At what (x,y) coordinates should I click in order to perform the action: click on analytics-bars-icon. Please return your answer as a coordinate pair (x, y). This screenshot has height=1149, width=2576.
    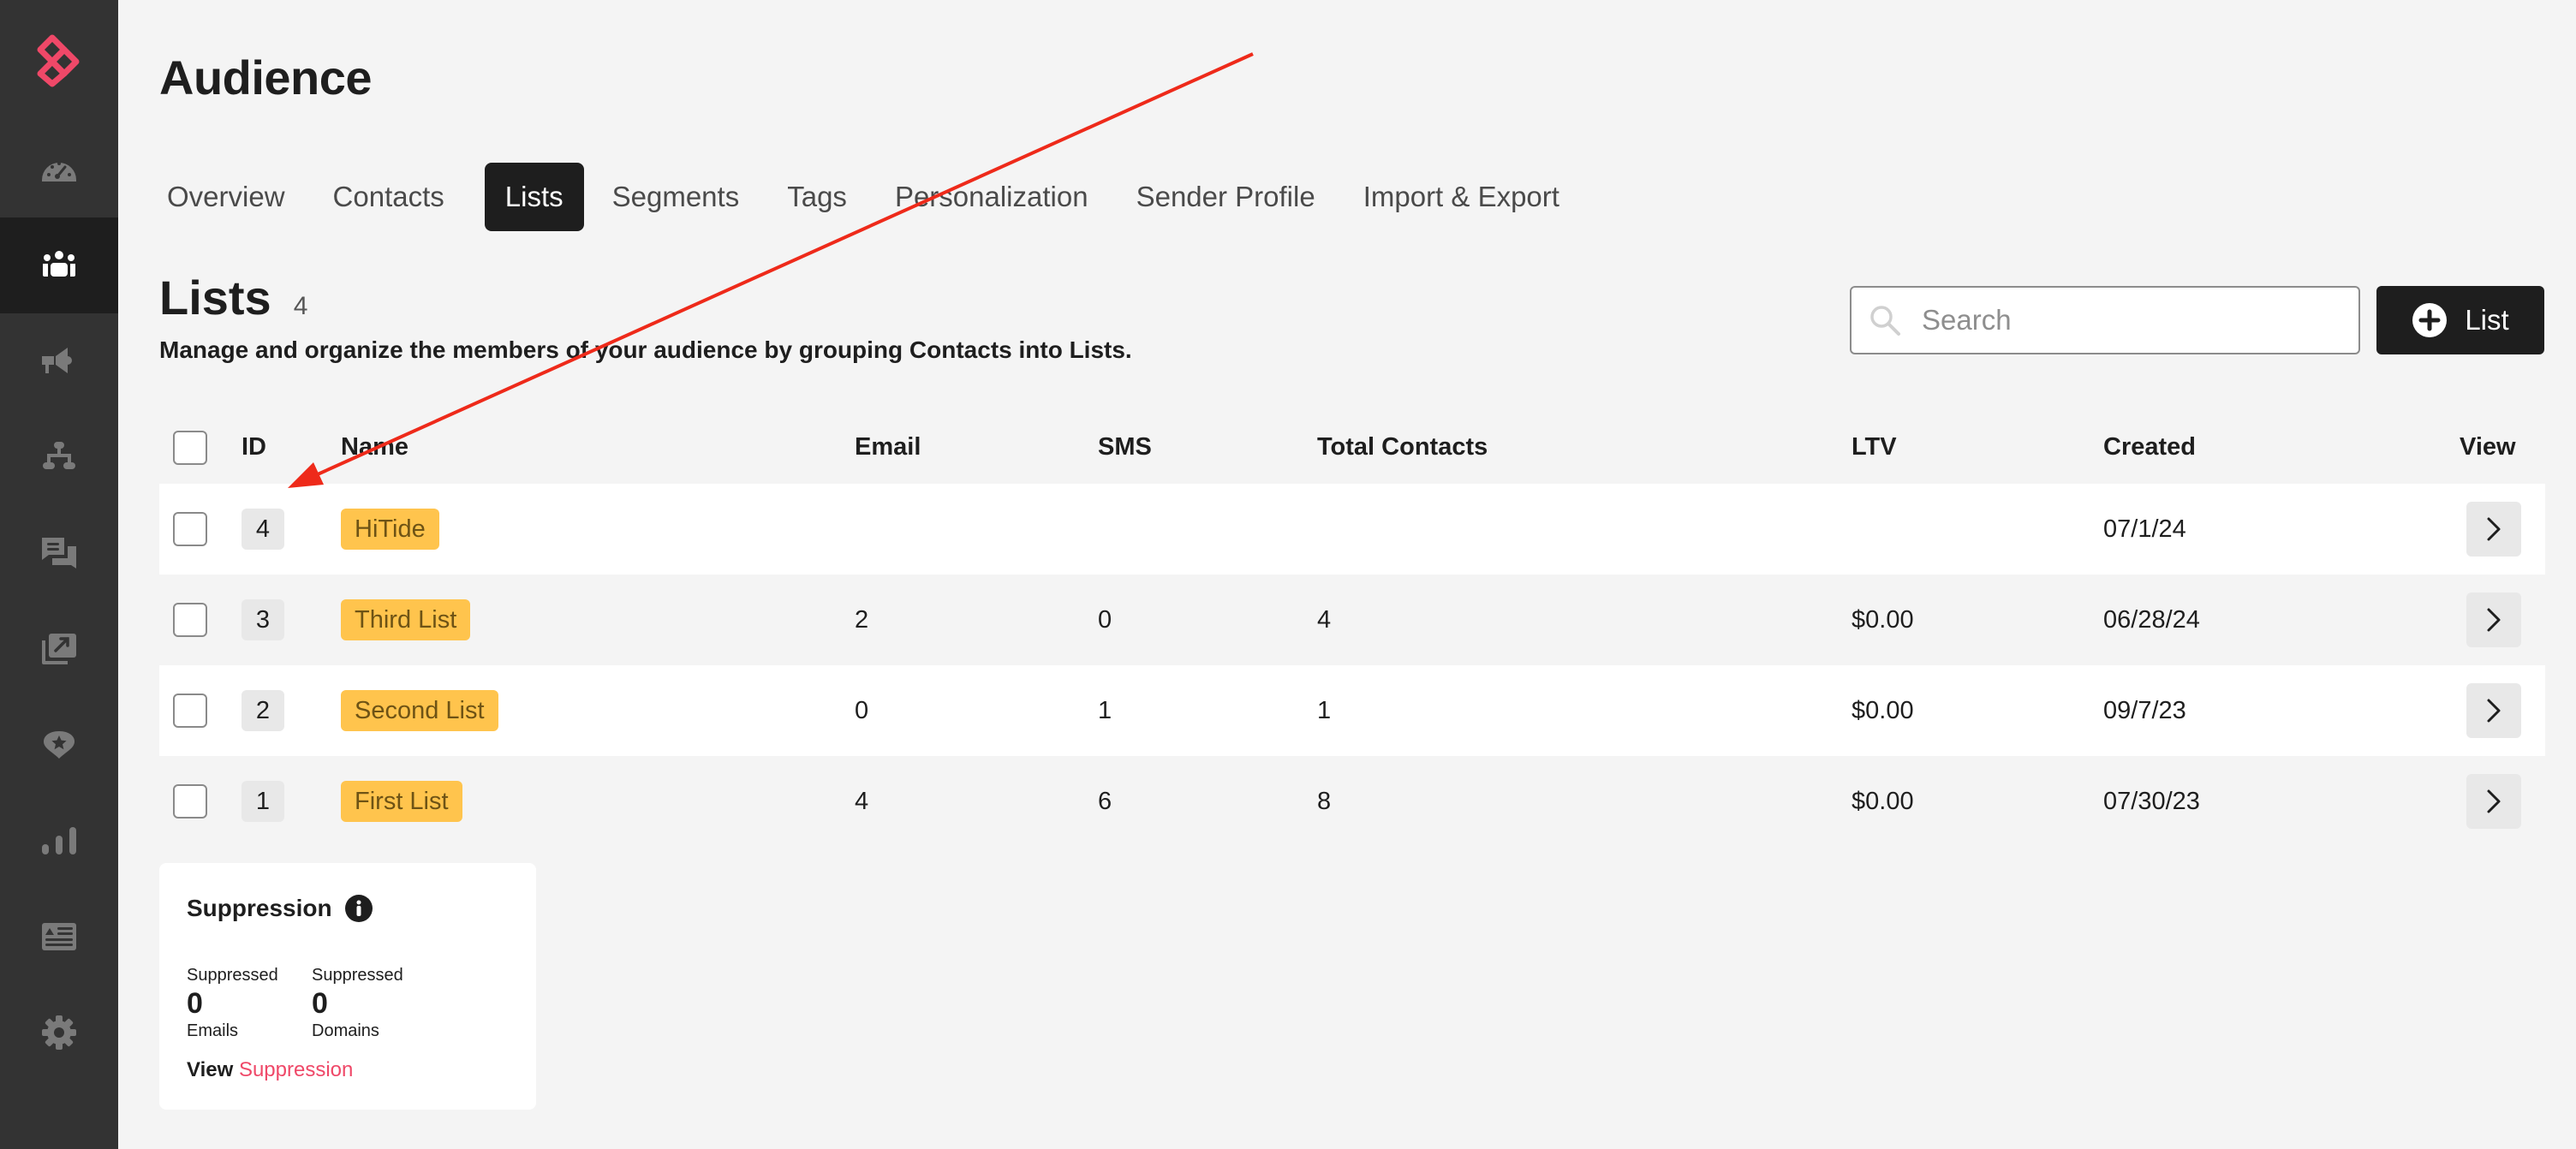
    Looking at the image, I should click on (59, 840).